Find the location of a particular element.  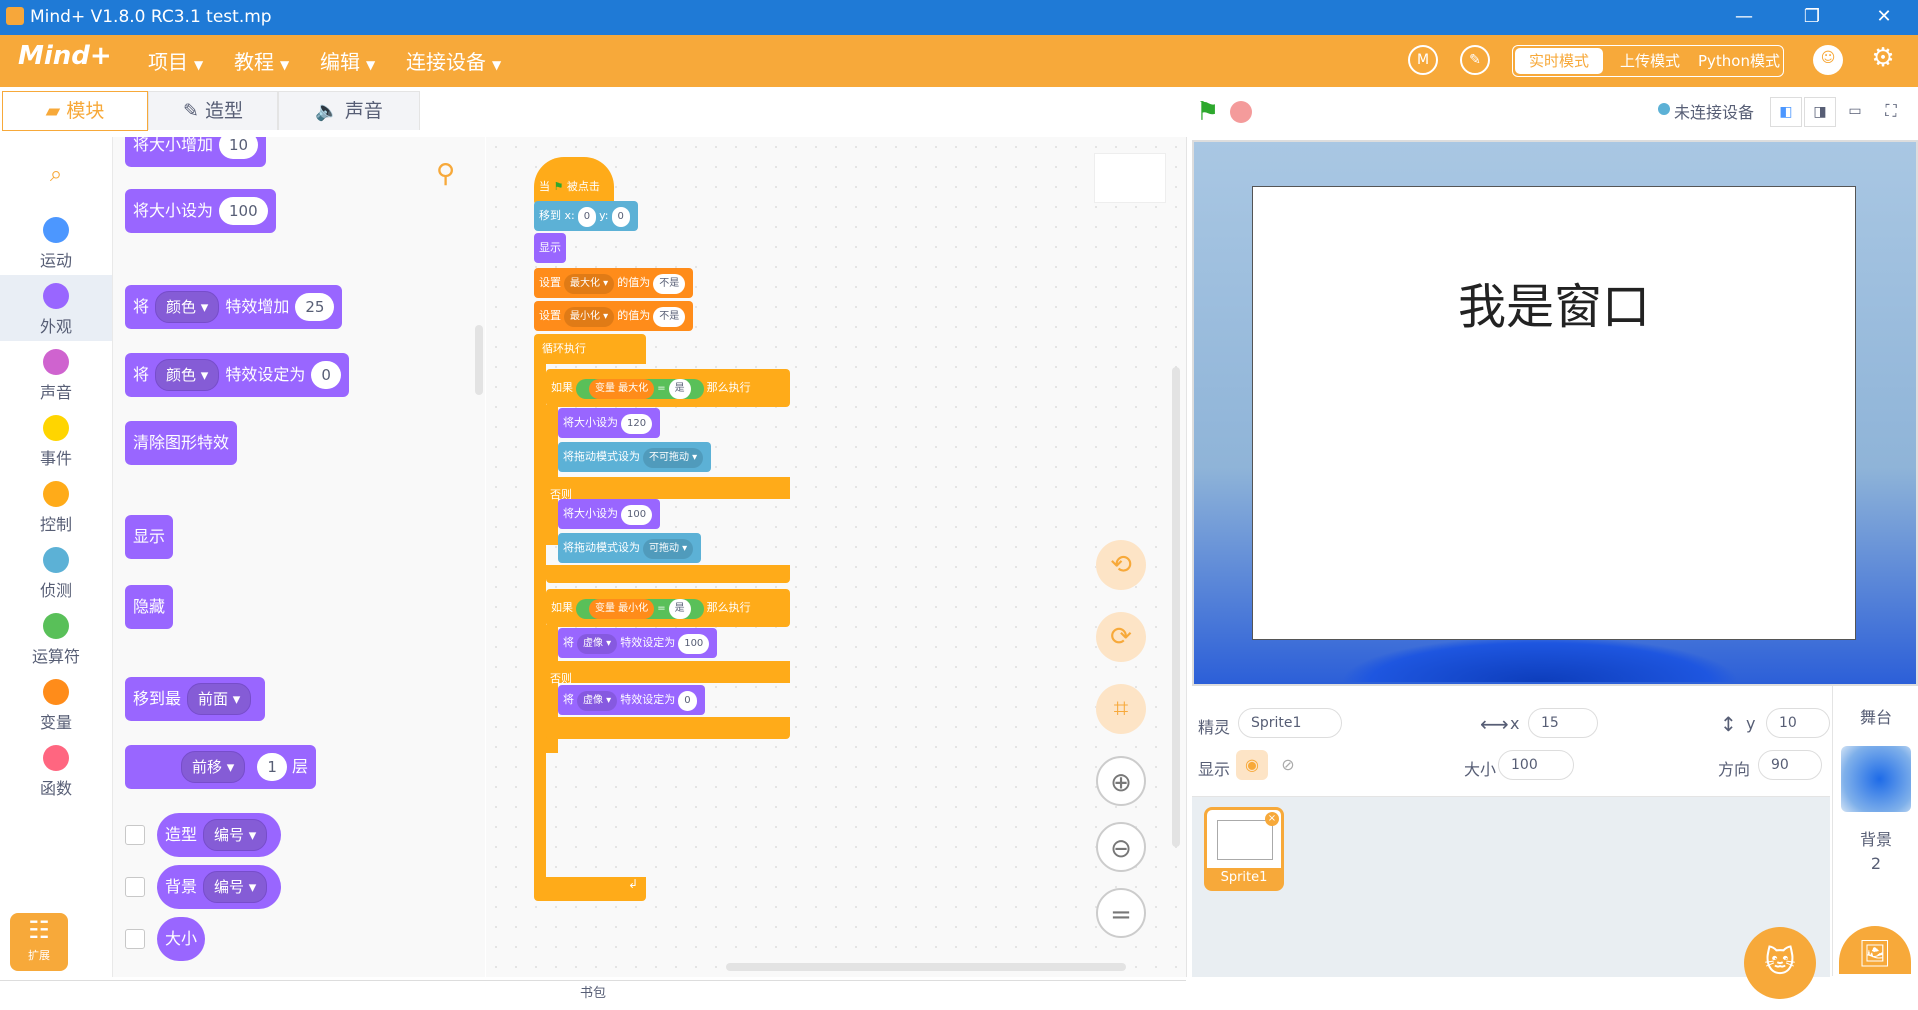

backdrop-reporter-block: 背景 编号 ▾ is located at coordinates (219, 887).